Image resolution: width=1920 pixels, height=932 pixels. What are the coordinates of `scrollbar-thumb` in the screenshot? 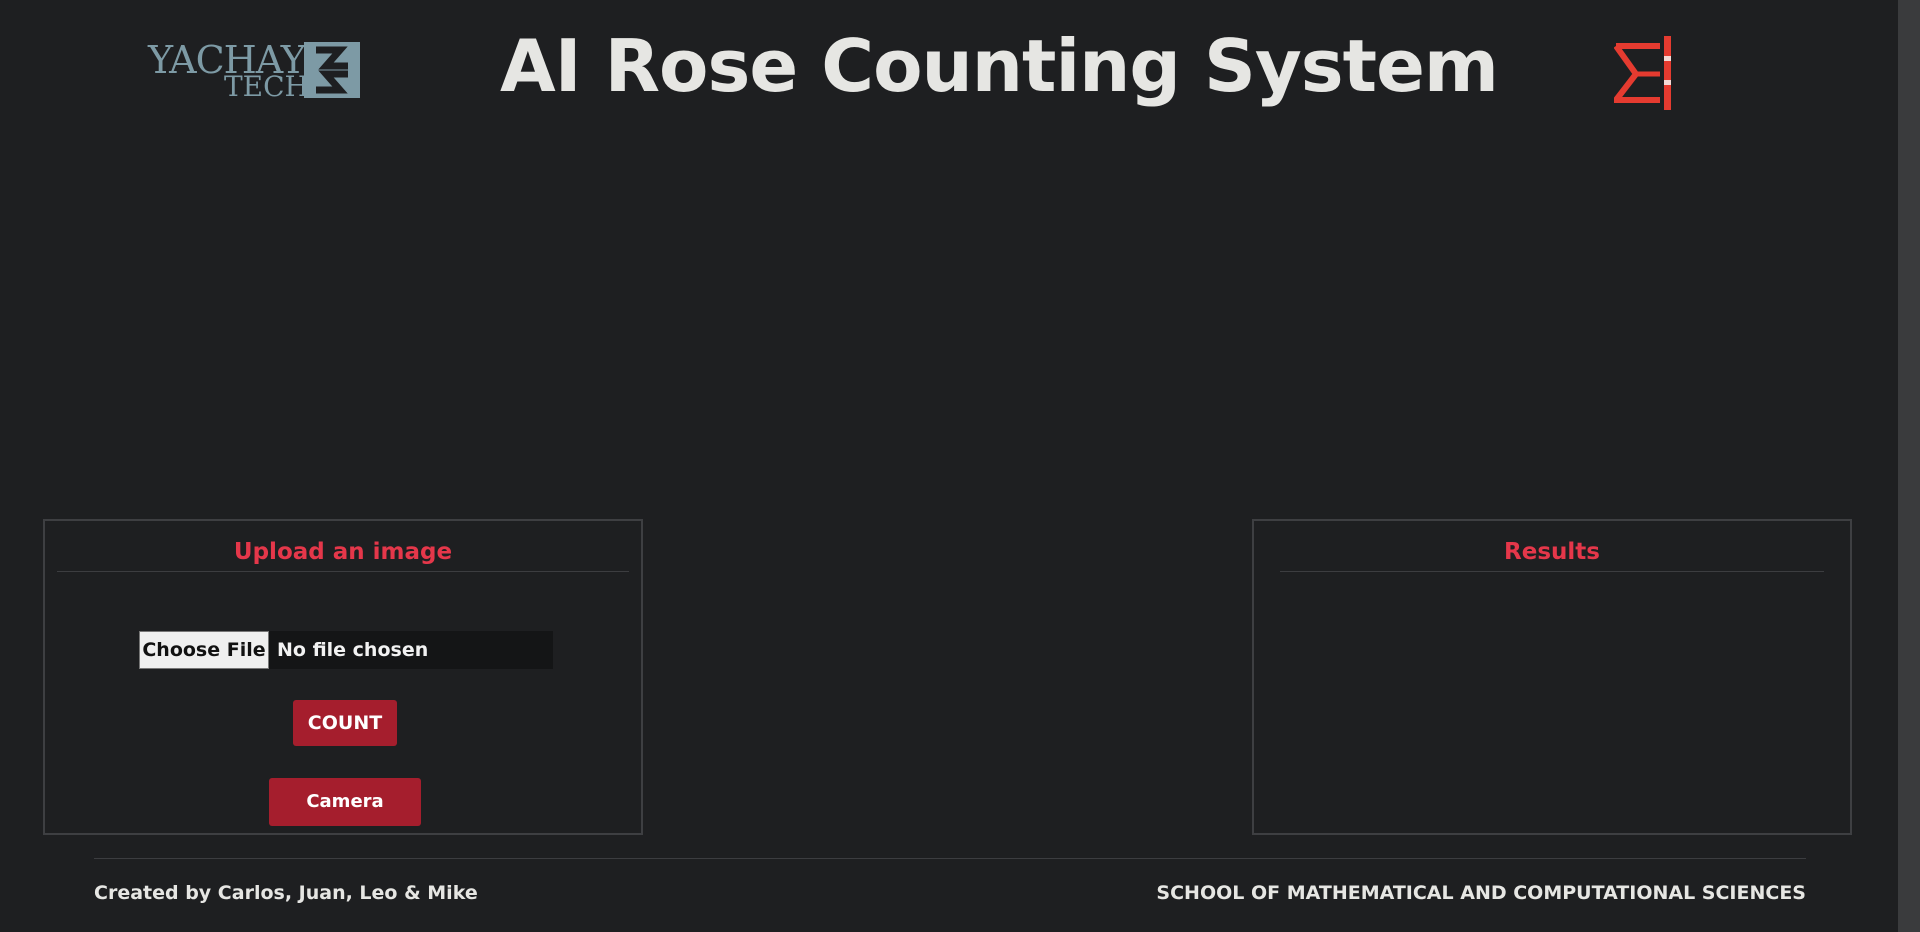 It's located at (1909, 466).